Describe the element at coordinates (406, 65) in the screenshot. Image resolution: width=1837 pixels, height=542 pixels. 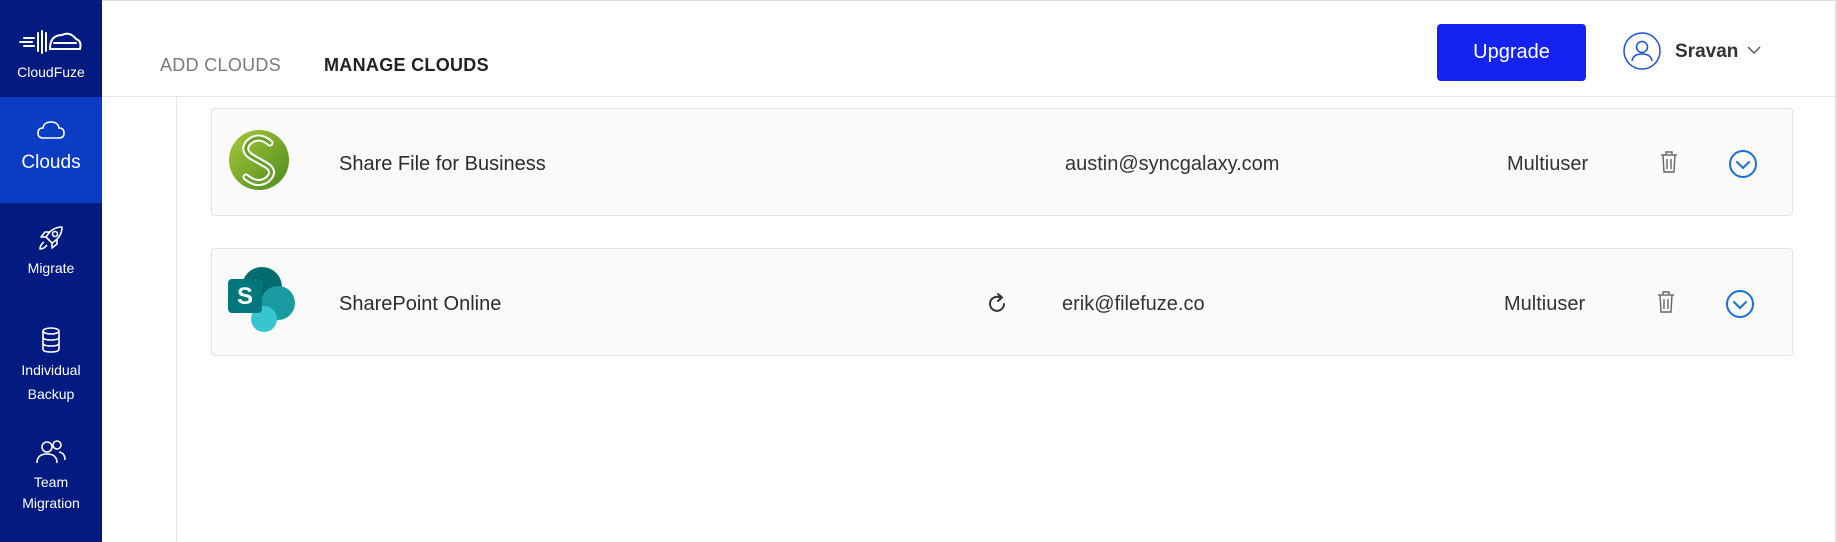
I see `tab-manage-clouds: MANAGE CLOUDS` at that location.